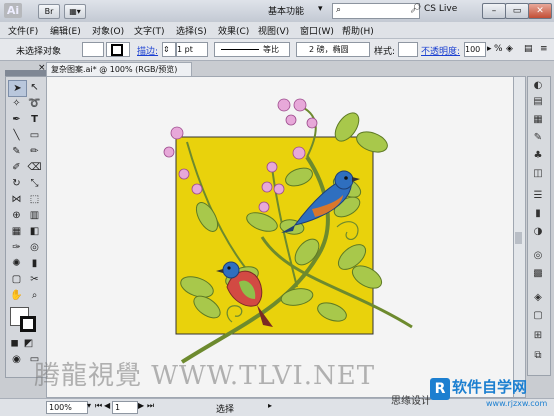 This screenshot has height=416, width=554. What do you see at coordinates (16, 231) in the screenshot?
I see `mesh-tool-icon: ▦` at bounding box center [16, 231].